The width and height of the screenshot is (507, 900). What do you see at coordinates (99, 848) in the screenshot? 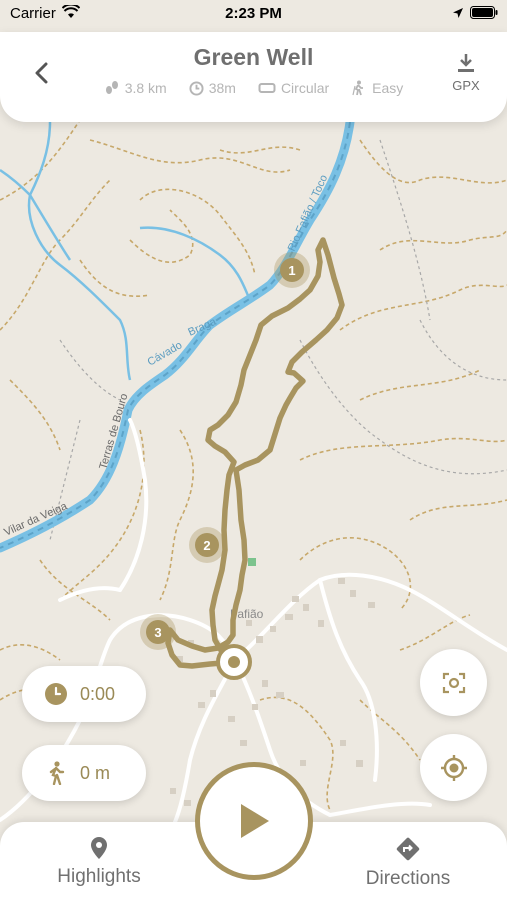
I see `map-pin-icon` at bounding box center [99, 848].